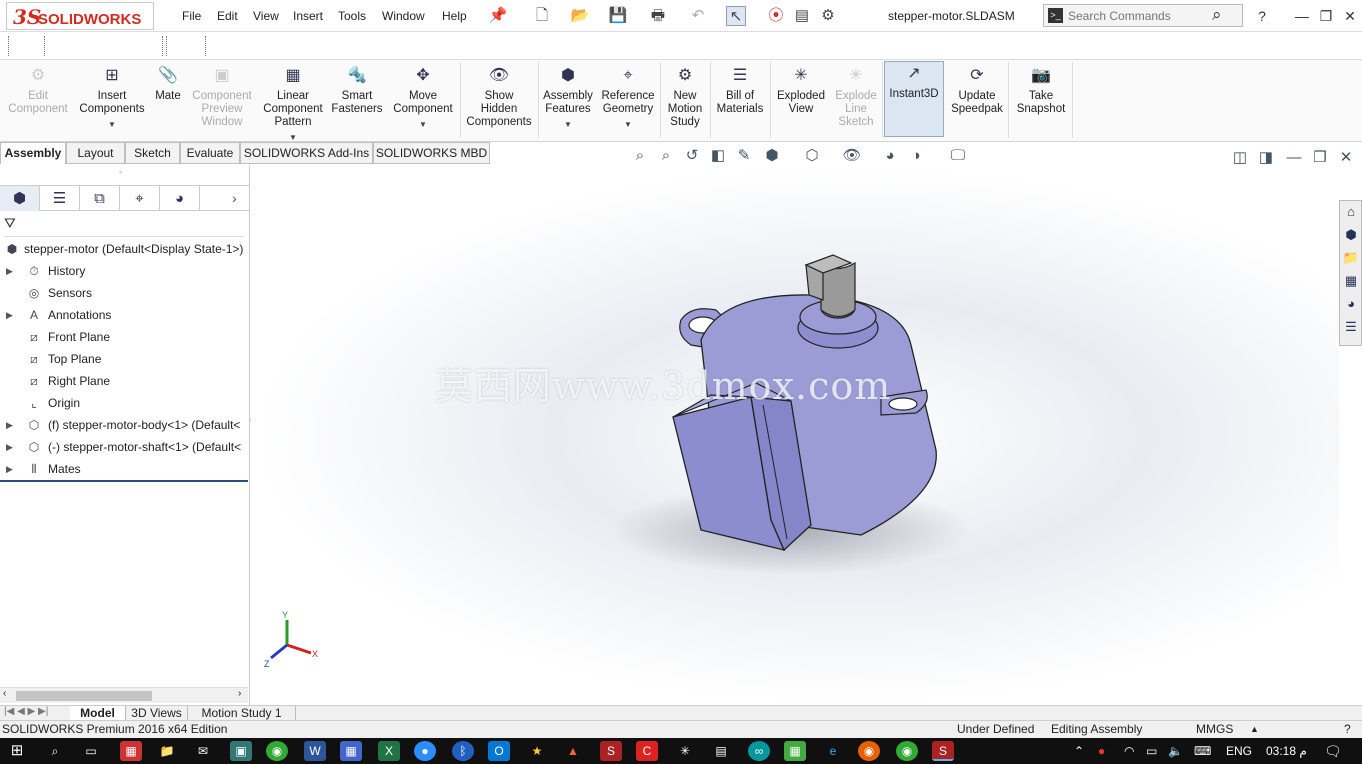 The image size is (1362, 764). Describe the element at coordinates (140, 198) in the screenshot. I see `dimxpert-tab-icon: ⌖` at that location.